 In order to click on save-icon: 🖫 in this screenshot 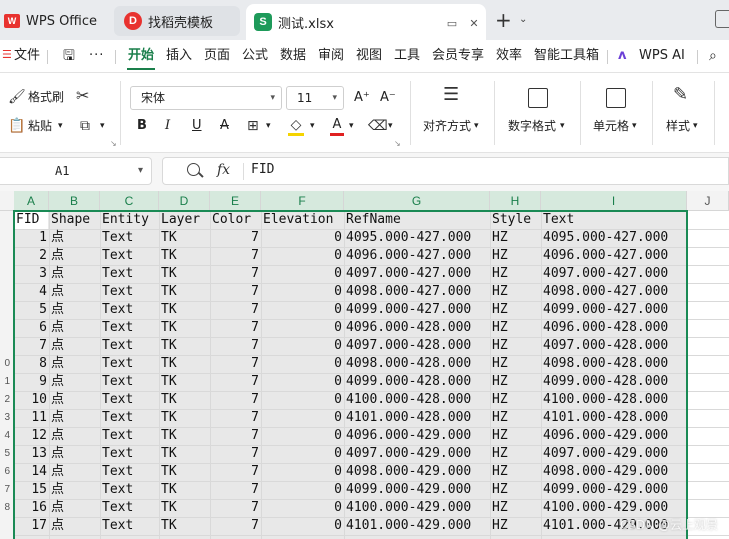, I will do `click(69, 56)`.